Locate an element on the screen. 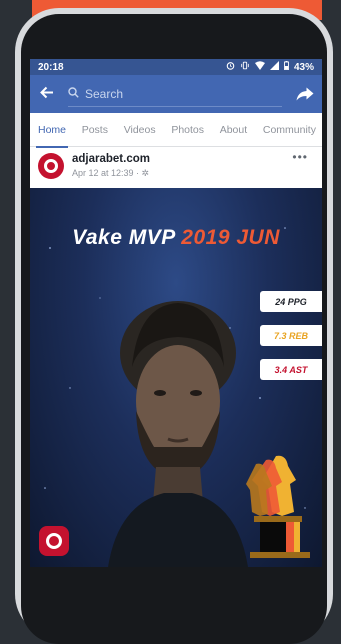 Image resolution: width=341 pixels, height=644 pixels. tab-community: Community is located at coordinates (289, 130).